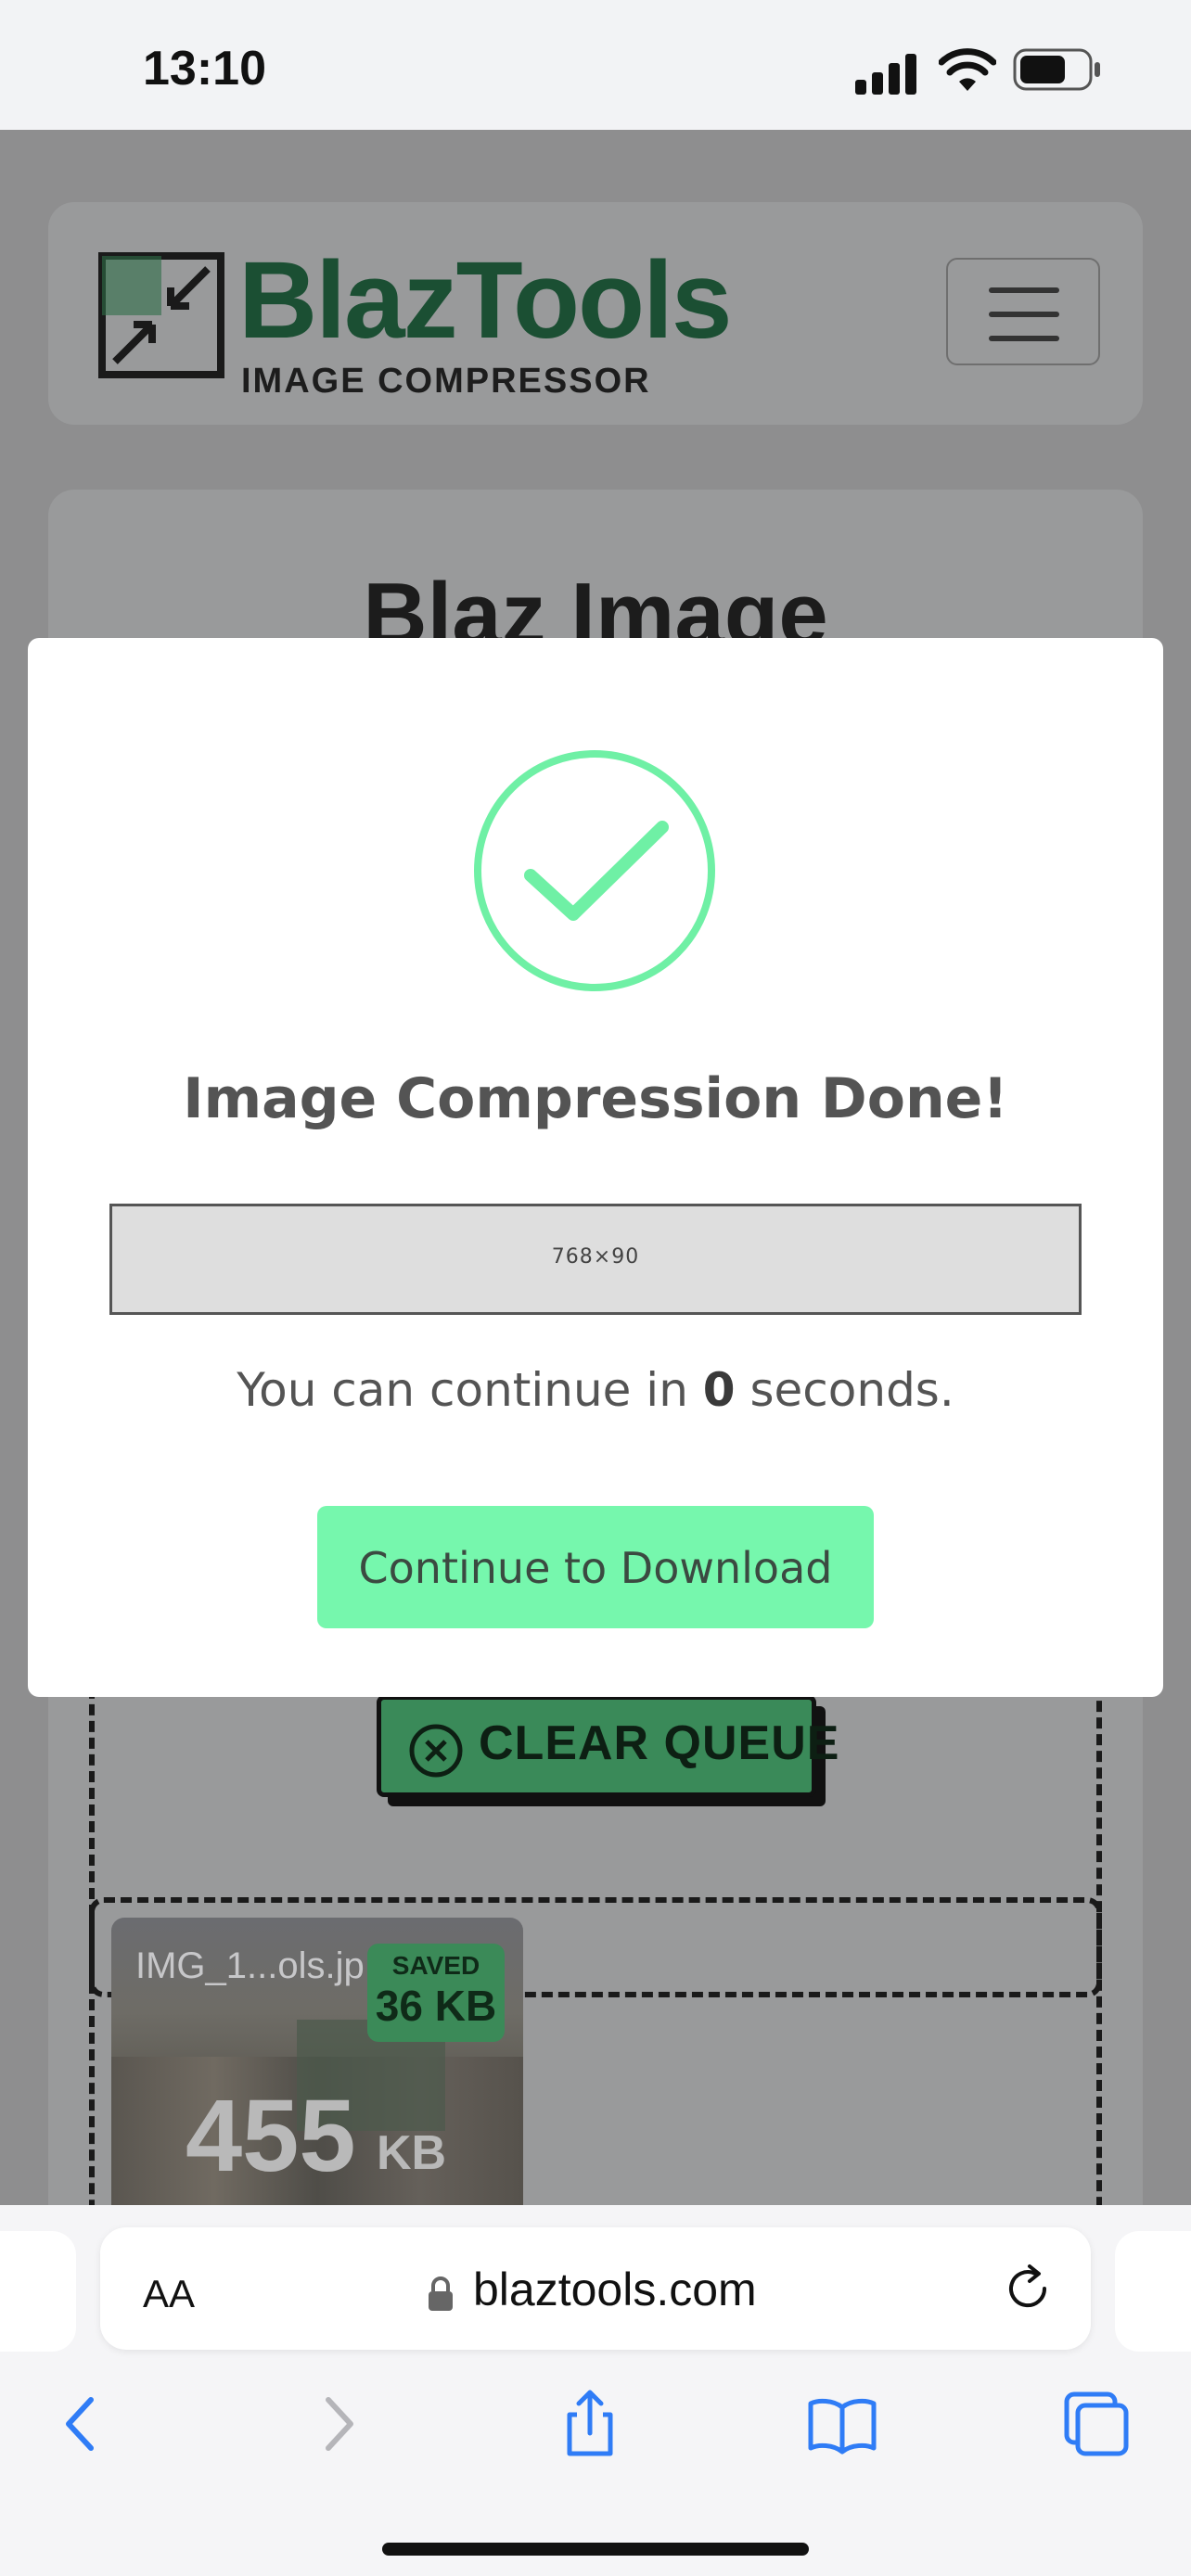 This screenshot has width=1191, height=2576. I want to click on status-time: 13:10, so click(204, 69).